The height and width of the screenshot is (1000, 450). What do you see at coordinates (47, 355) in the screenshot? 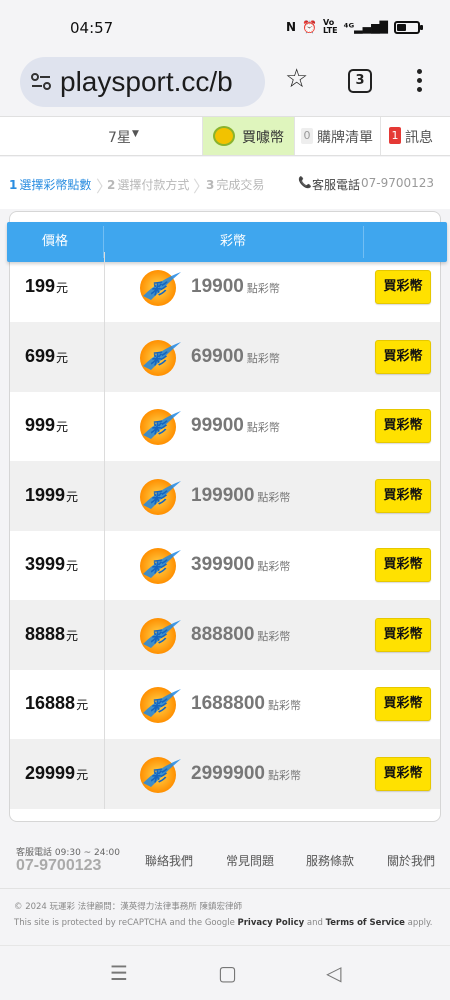
I see `price-value: 699元` at bounding box center [47, 355].